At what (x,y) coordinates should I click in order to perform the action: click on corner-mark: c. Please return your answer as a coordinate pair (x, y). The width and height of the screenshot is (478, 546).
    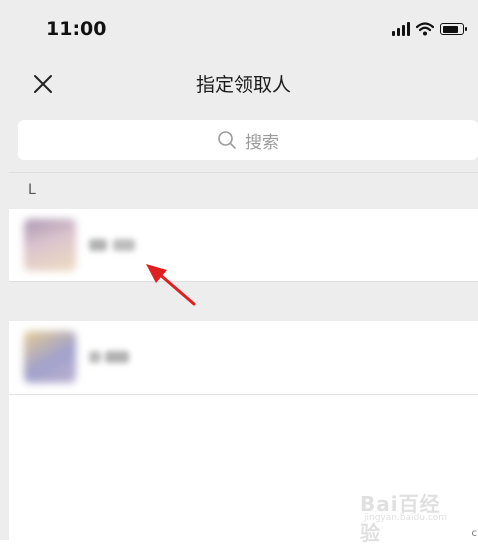
    Looking at the image, I should click on (474, 533).